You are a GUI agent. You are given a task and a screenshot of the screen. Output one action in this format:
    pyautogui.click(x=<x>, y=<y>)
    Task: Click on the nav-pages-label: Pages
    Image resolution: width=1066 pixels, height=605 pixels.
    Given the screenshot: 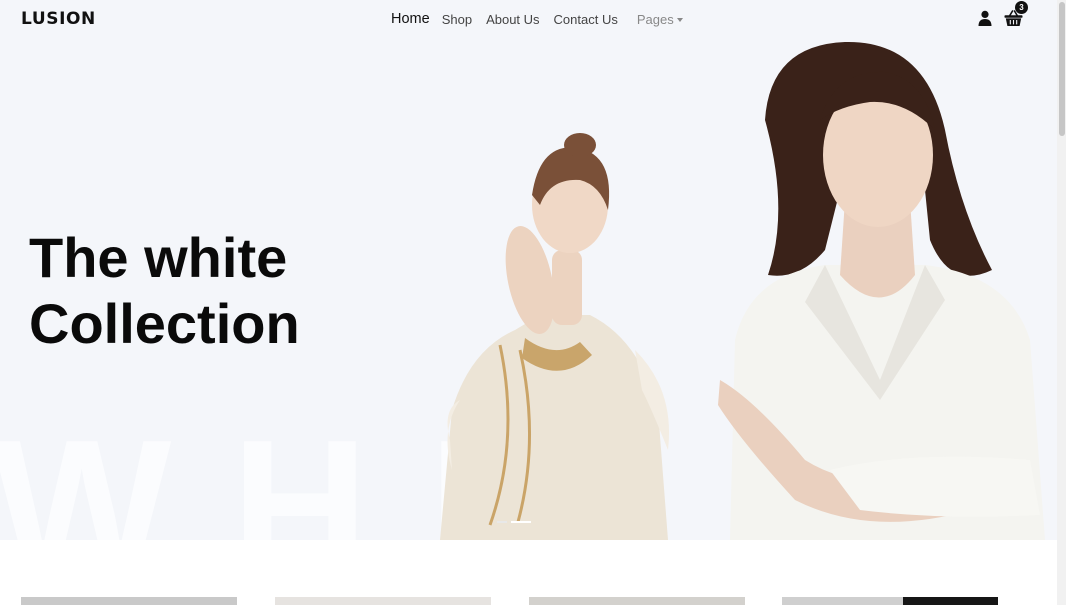 What is the action you would take?
    pyautogui.click(x=655, y=19)
    